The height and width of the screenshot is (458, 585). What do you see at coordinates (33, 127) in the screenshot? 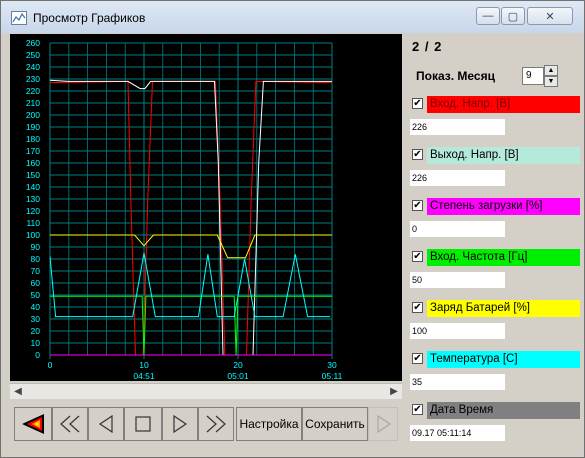
I see `y-tick-label: 190` at bounding box center [33, 127].